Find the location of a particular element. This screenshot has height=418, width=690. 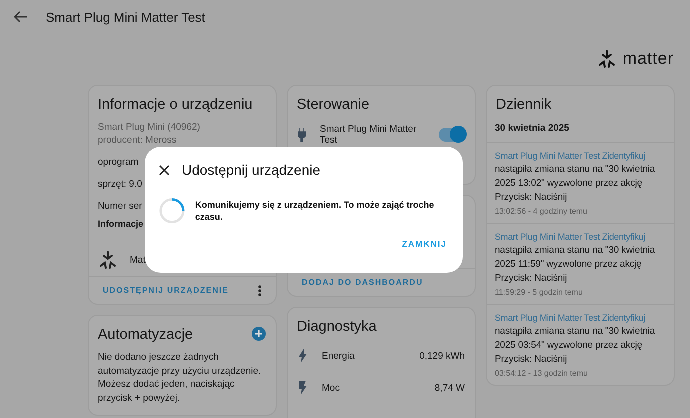

card-title: Informacje o urządzeniu is located at coordinates (175, 105).